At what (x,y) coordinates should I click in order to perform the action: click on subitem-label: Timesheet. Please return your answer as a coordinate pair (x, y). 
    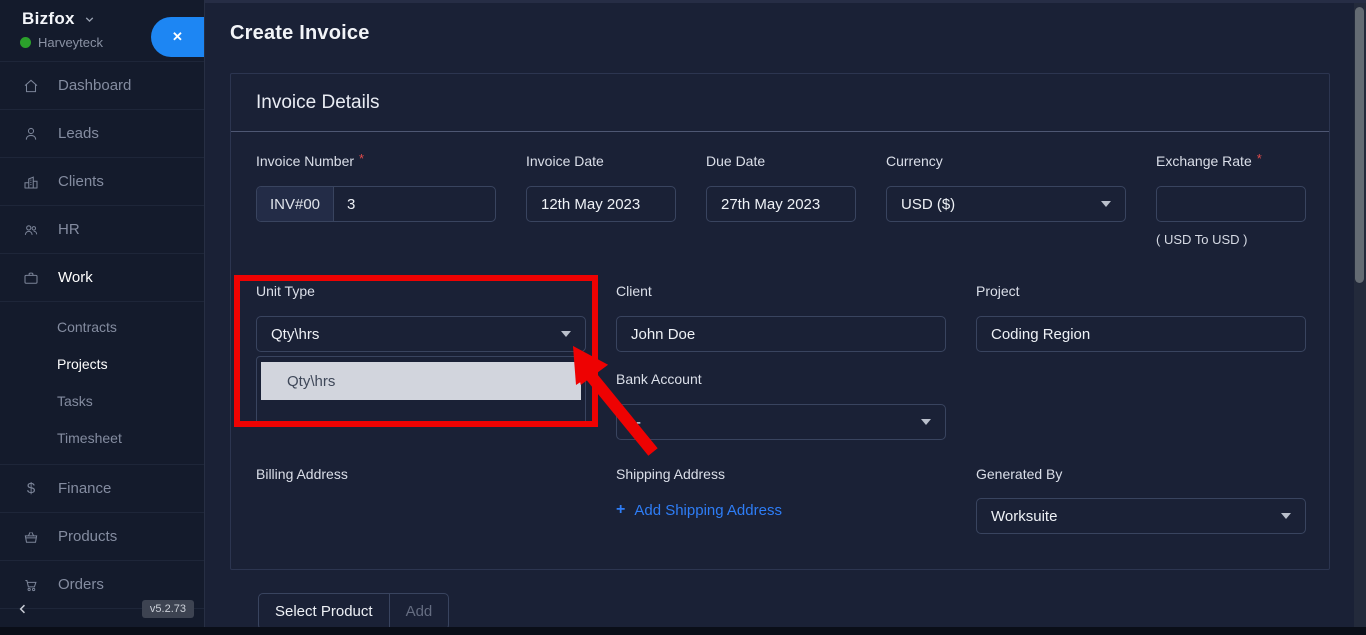
    Looking at the image, I should click on (89, 437).